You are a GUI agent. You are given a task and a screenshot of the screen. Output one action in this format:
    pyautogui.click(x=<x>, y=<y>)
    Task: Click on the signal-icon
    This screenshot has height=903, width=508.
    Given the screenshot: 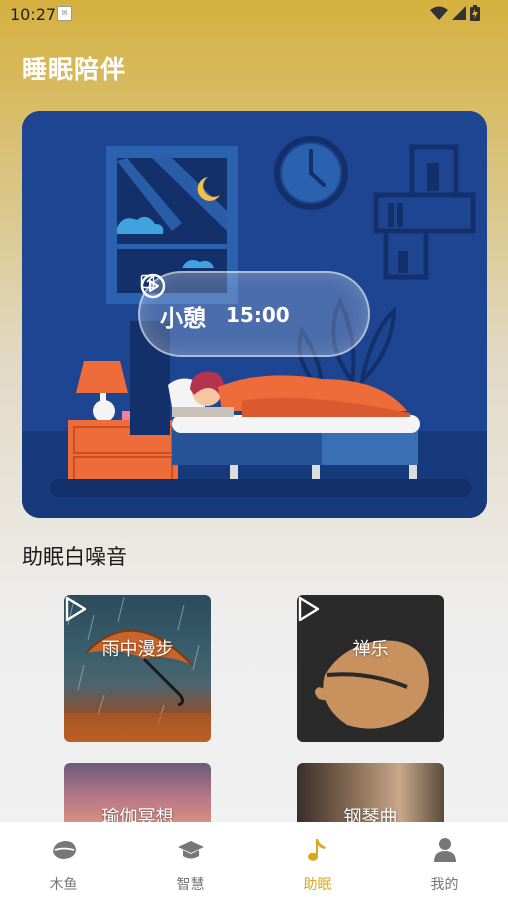 What is the action you would take?
    pyautogui.click(x=459, y=13)
    